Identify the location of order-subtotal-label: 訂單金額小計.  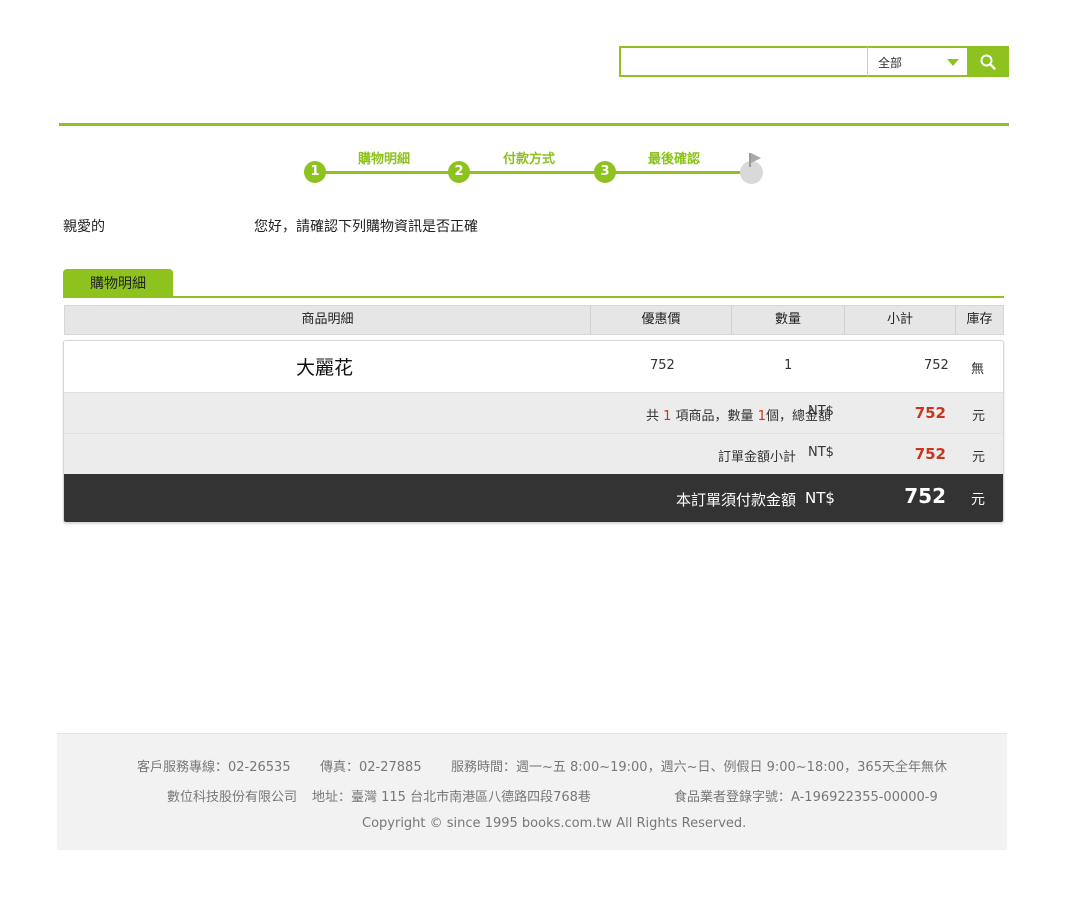
(757, 457).